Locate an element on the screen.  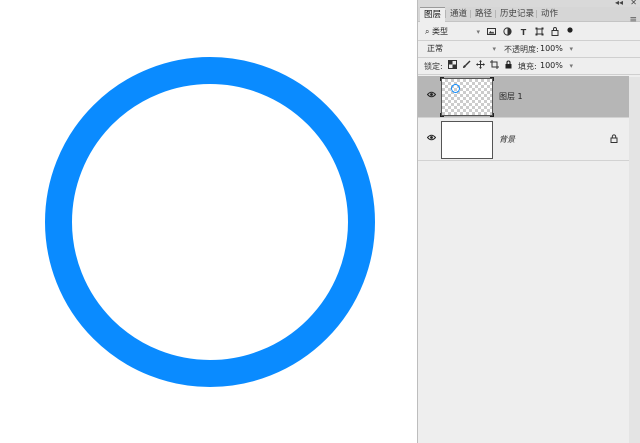
layer-filter-row: ⌕ 类型 ▾ T is located at coordinates (529, 32).